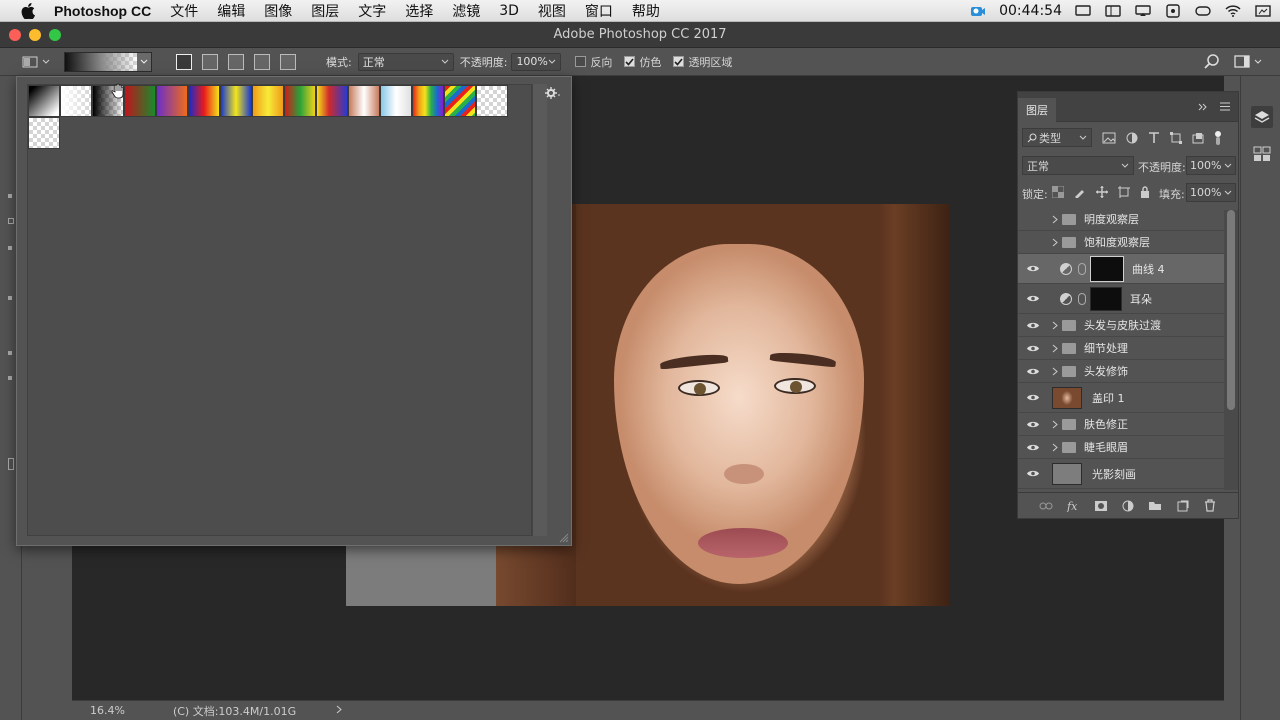  I want to click on layer-row: 头发与皮肤过渡, so click(1121, 325).